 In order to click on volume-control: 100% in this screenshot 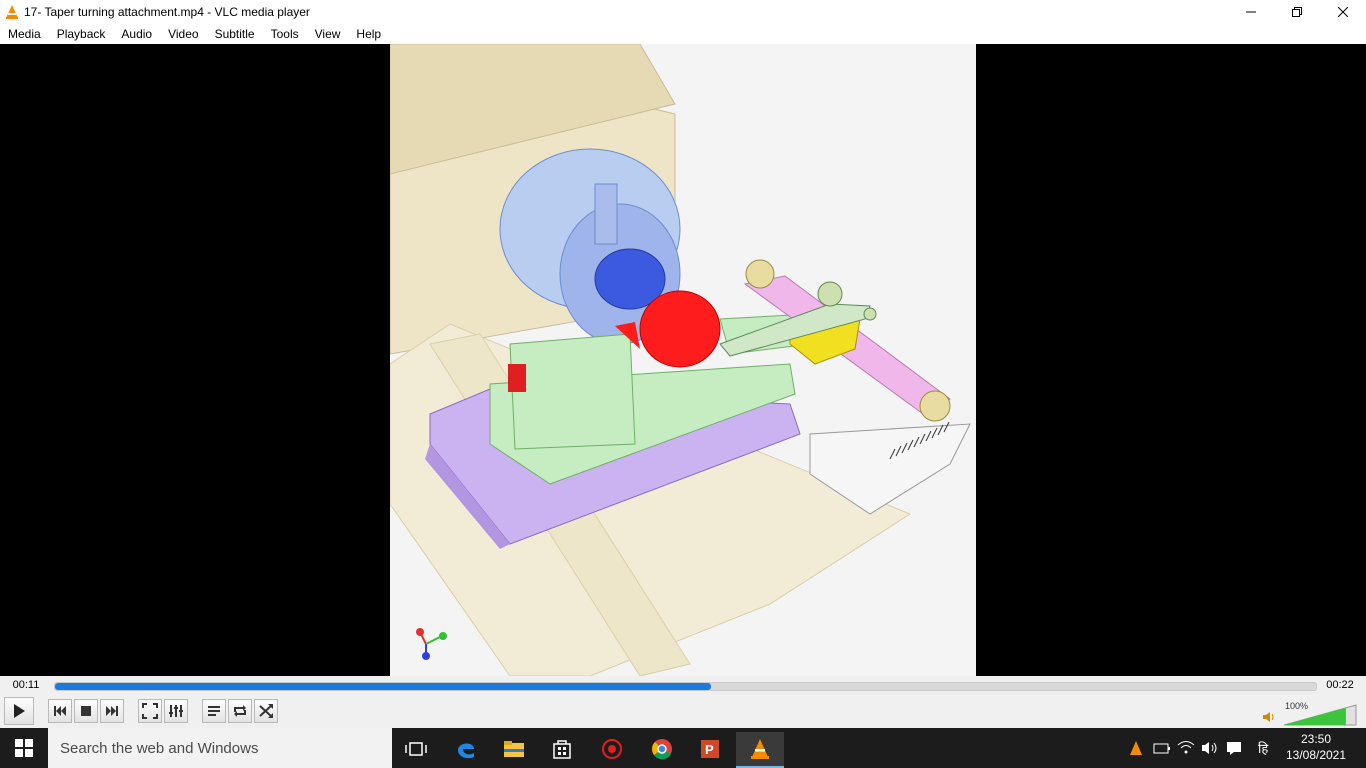, I will do `click(1310, 713)`.